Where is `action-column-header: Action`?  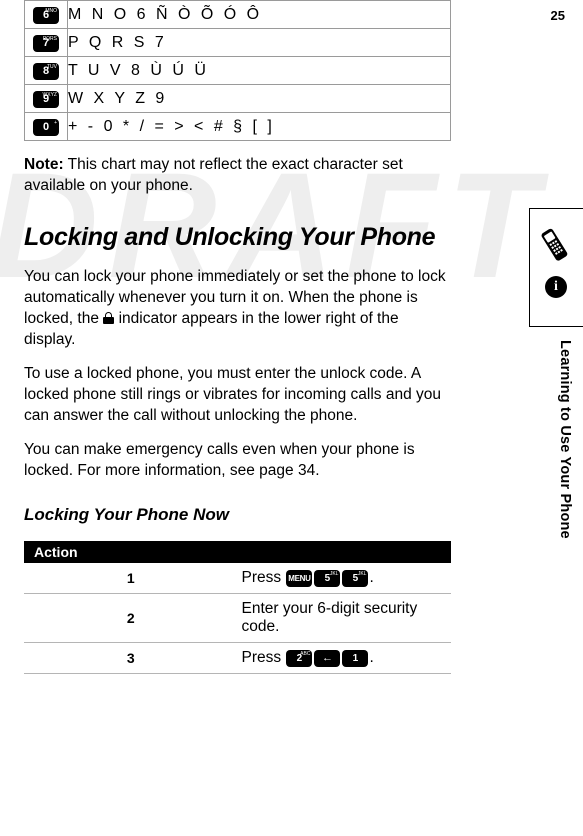 action-column-header: Action is located at coordinates (237, 552).